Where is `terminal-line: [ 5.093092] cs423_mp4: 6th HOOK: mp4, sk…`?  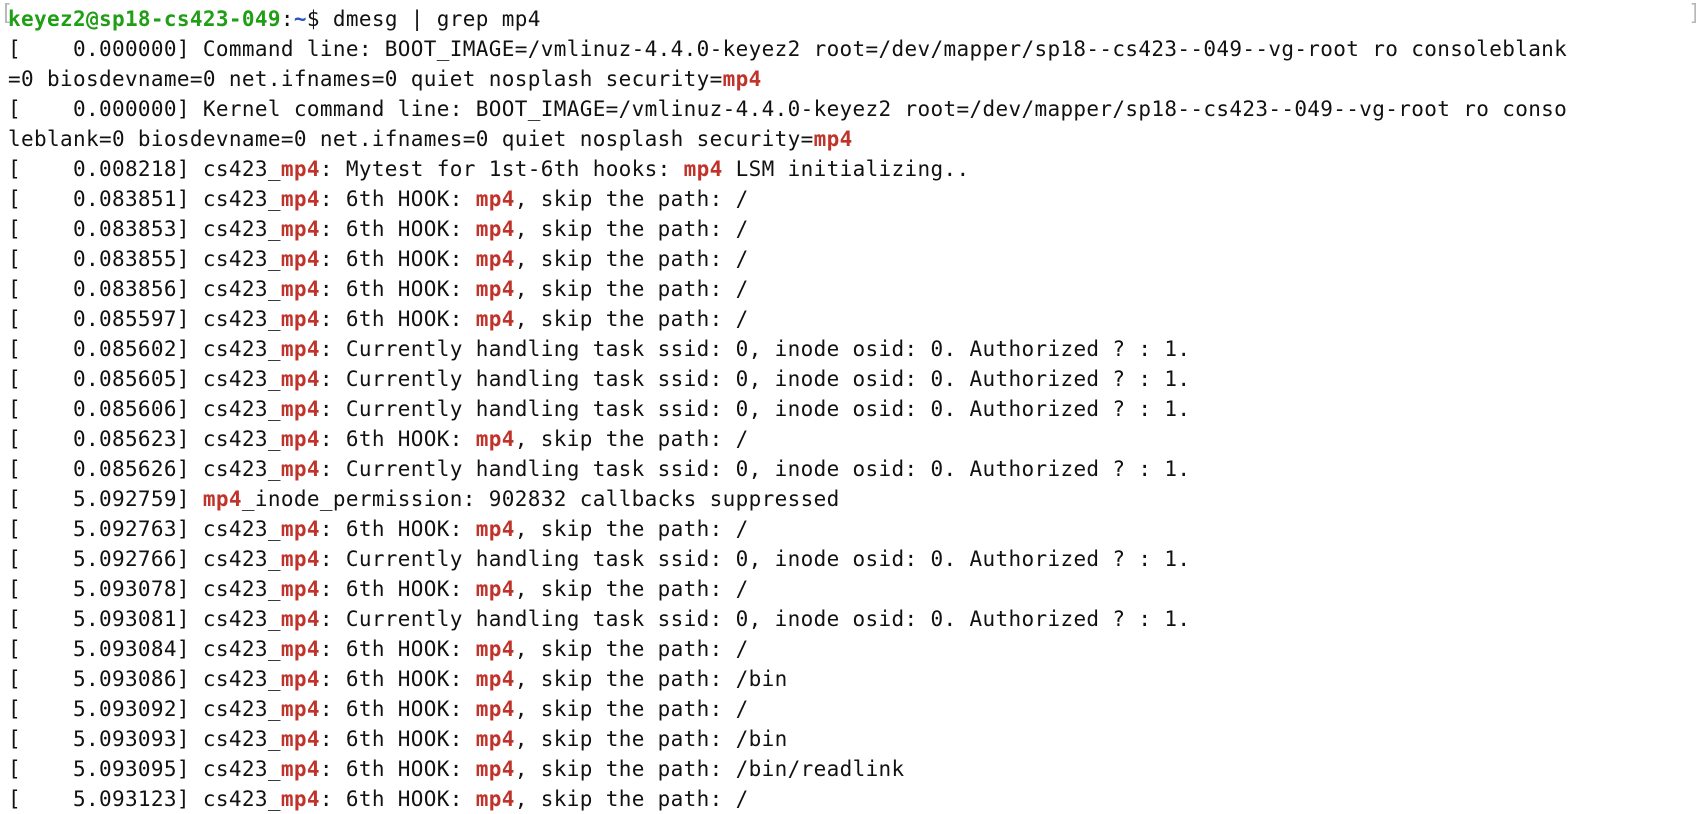
terminal-line: [ 5.093092] cs423_mp4: 6th HOOK: mp4, sk… is located at coordinates (849, 709).